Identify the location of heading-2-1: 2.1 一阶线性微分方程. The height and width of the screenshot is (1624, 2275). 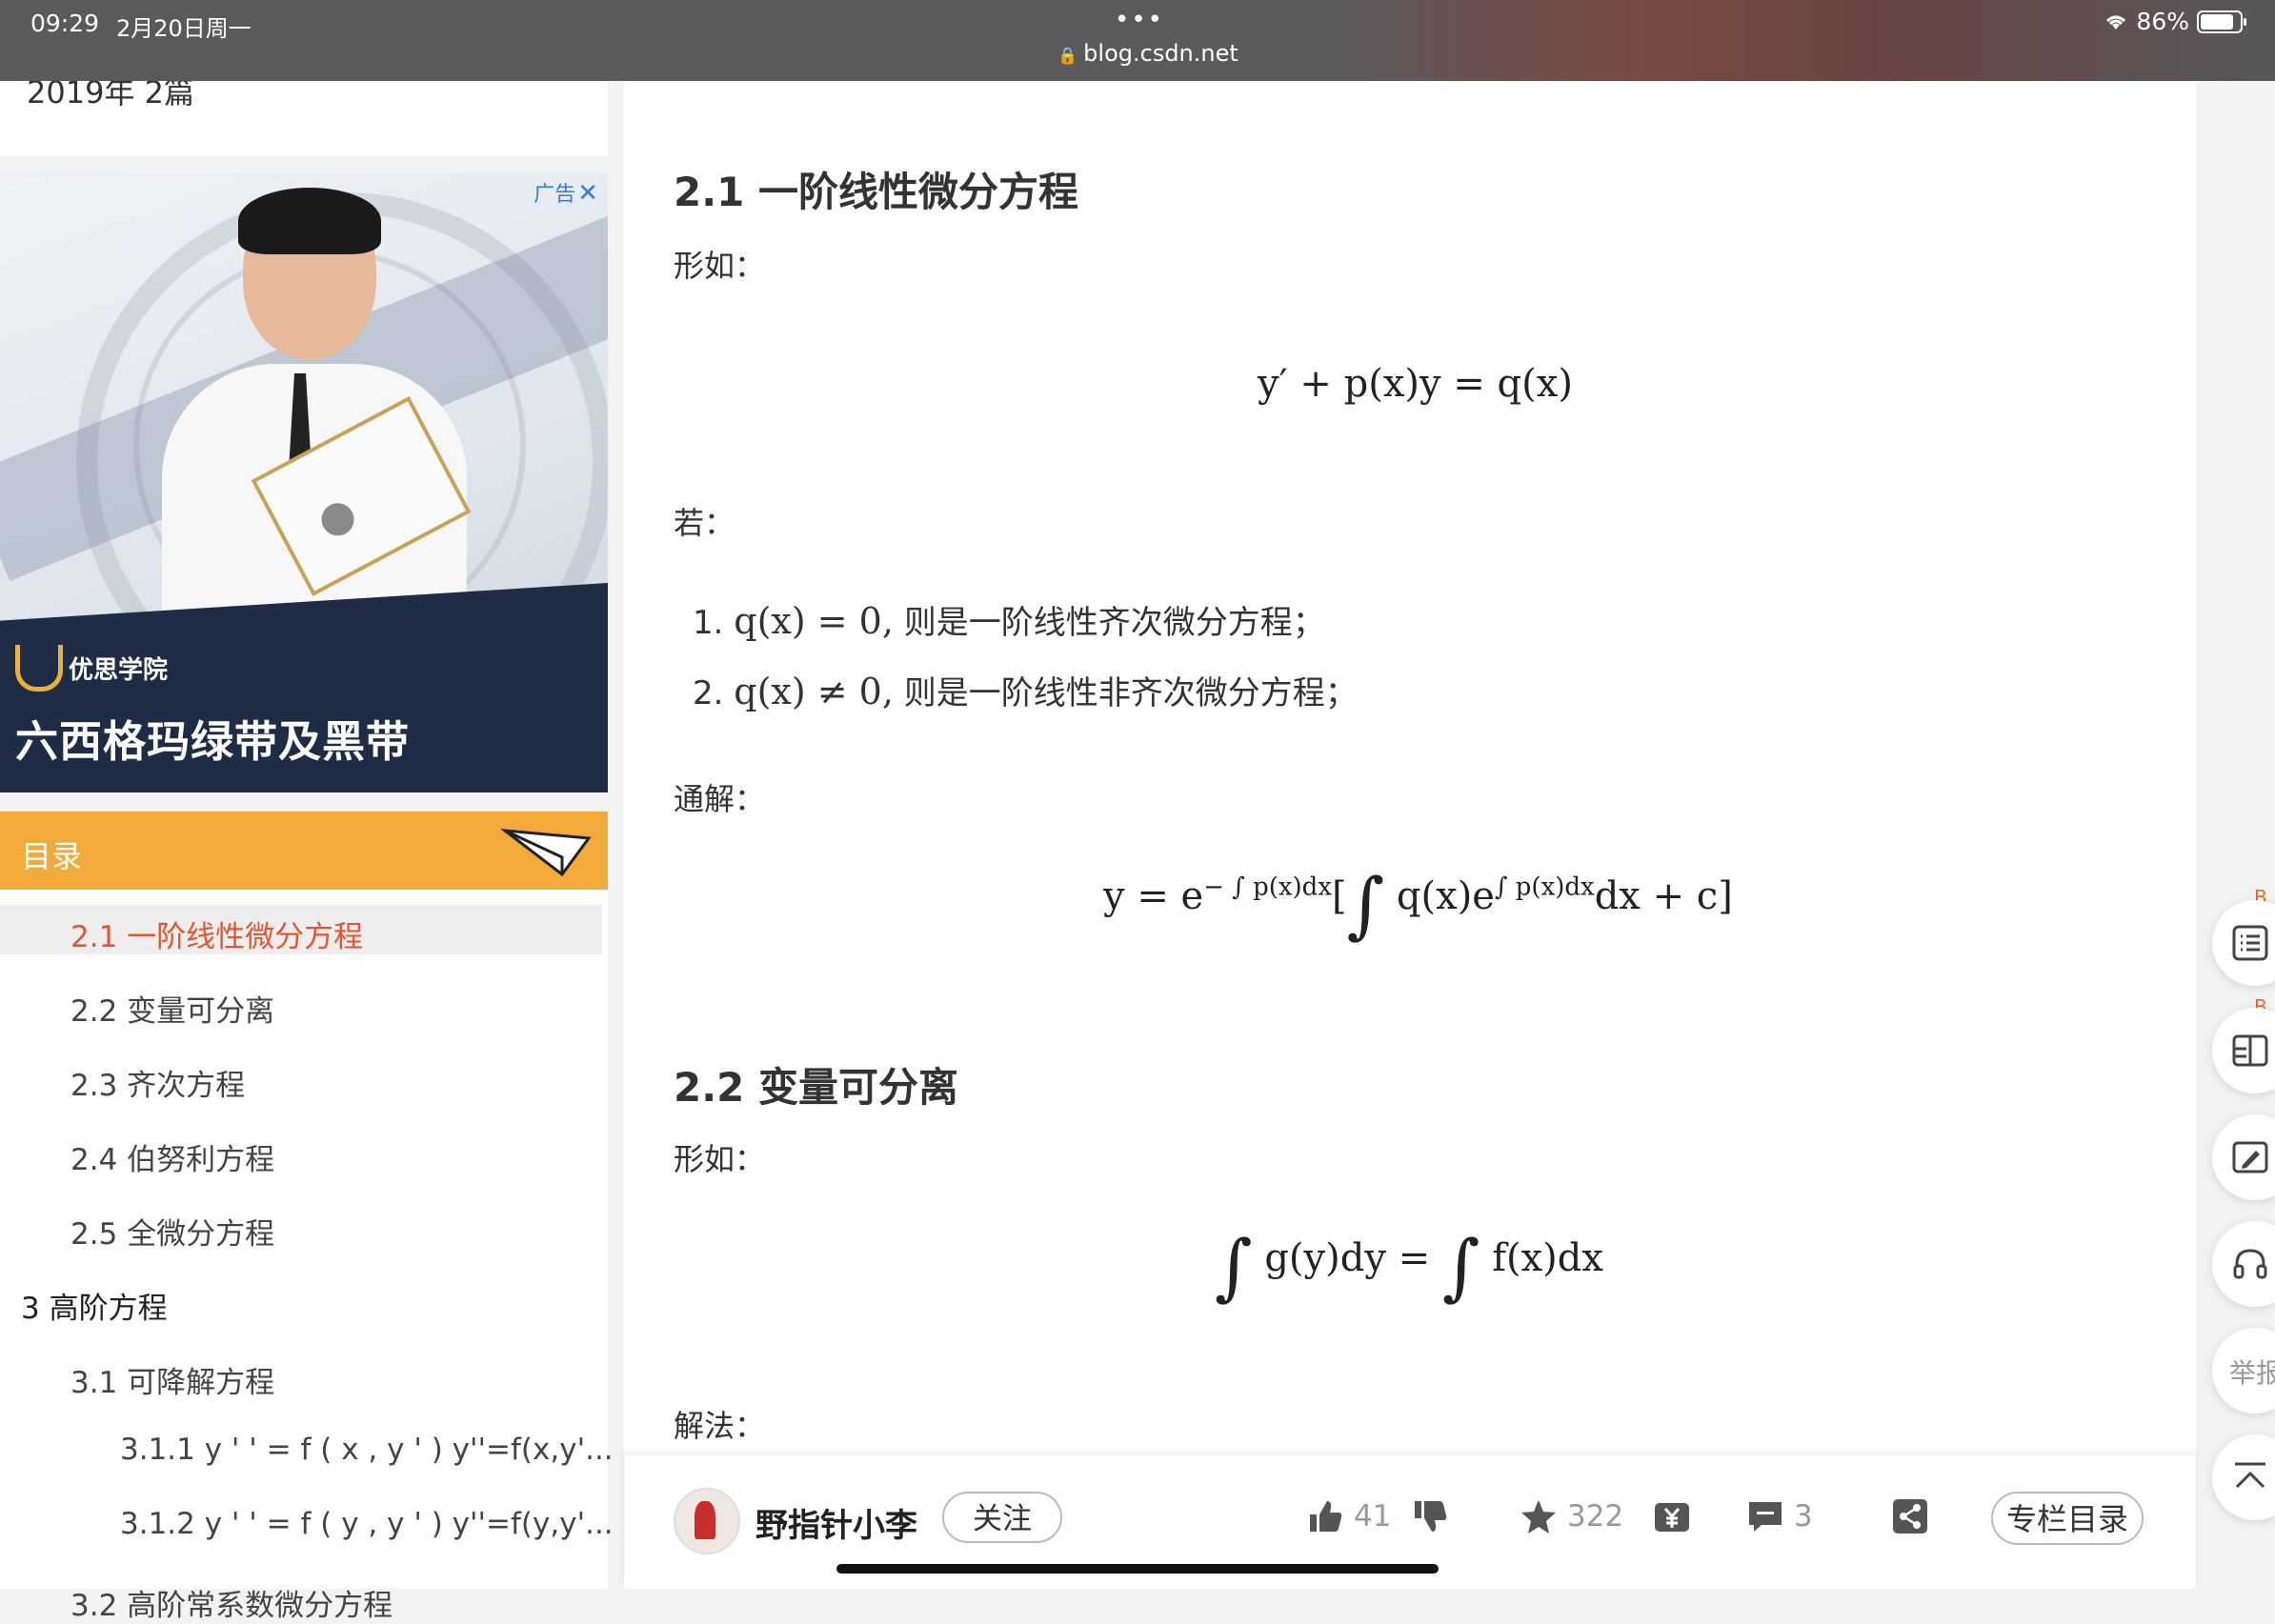
(876, 192).